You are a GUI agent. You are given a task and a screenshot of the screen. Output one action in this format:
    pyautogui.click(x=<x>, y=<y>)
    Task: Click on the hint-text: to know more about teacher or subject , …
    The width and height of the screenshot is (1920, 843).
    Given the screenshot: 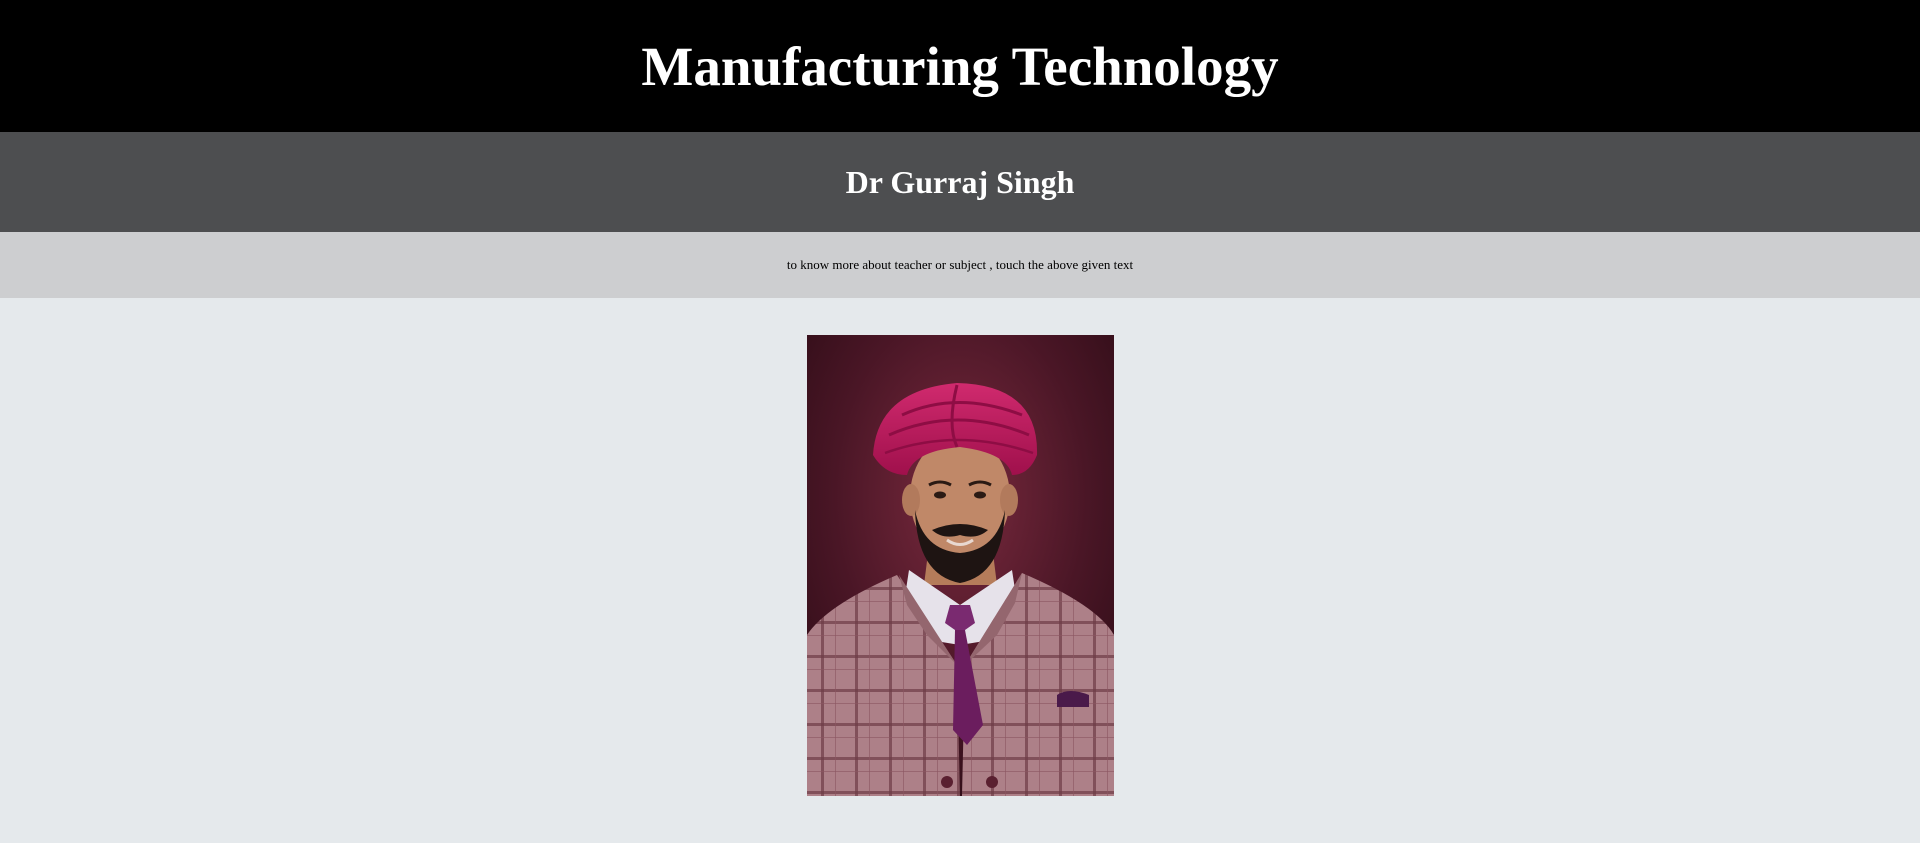 What is the action you would take?
    pyautogui.click(x=960, y=264)
    